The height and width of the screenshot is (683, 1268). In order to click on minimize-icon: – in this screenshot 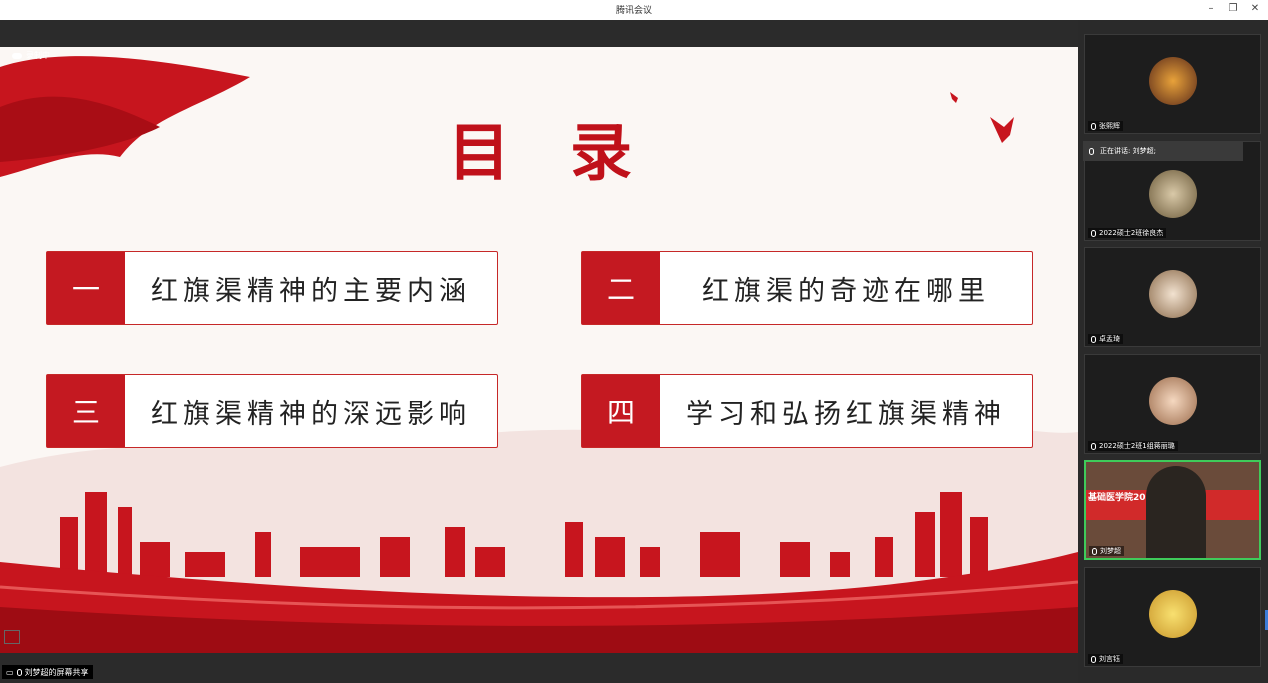, I will do `click(1211, 9)`.